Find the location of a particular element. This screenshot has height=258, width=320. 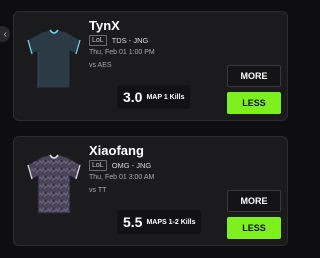

projection-stat: MAPS 1-2 Kills is located at coordinates (171, 222).